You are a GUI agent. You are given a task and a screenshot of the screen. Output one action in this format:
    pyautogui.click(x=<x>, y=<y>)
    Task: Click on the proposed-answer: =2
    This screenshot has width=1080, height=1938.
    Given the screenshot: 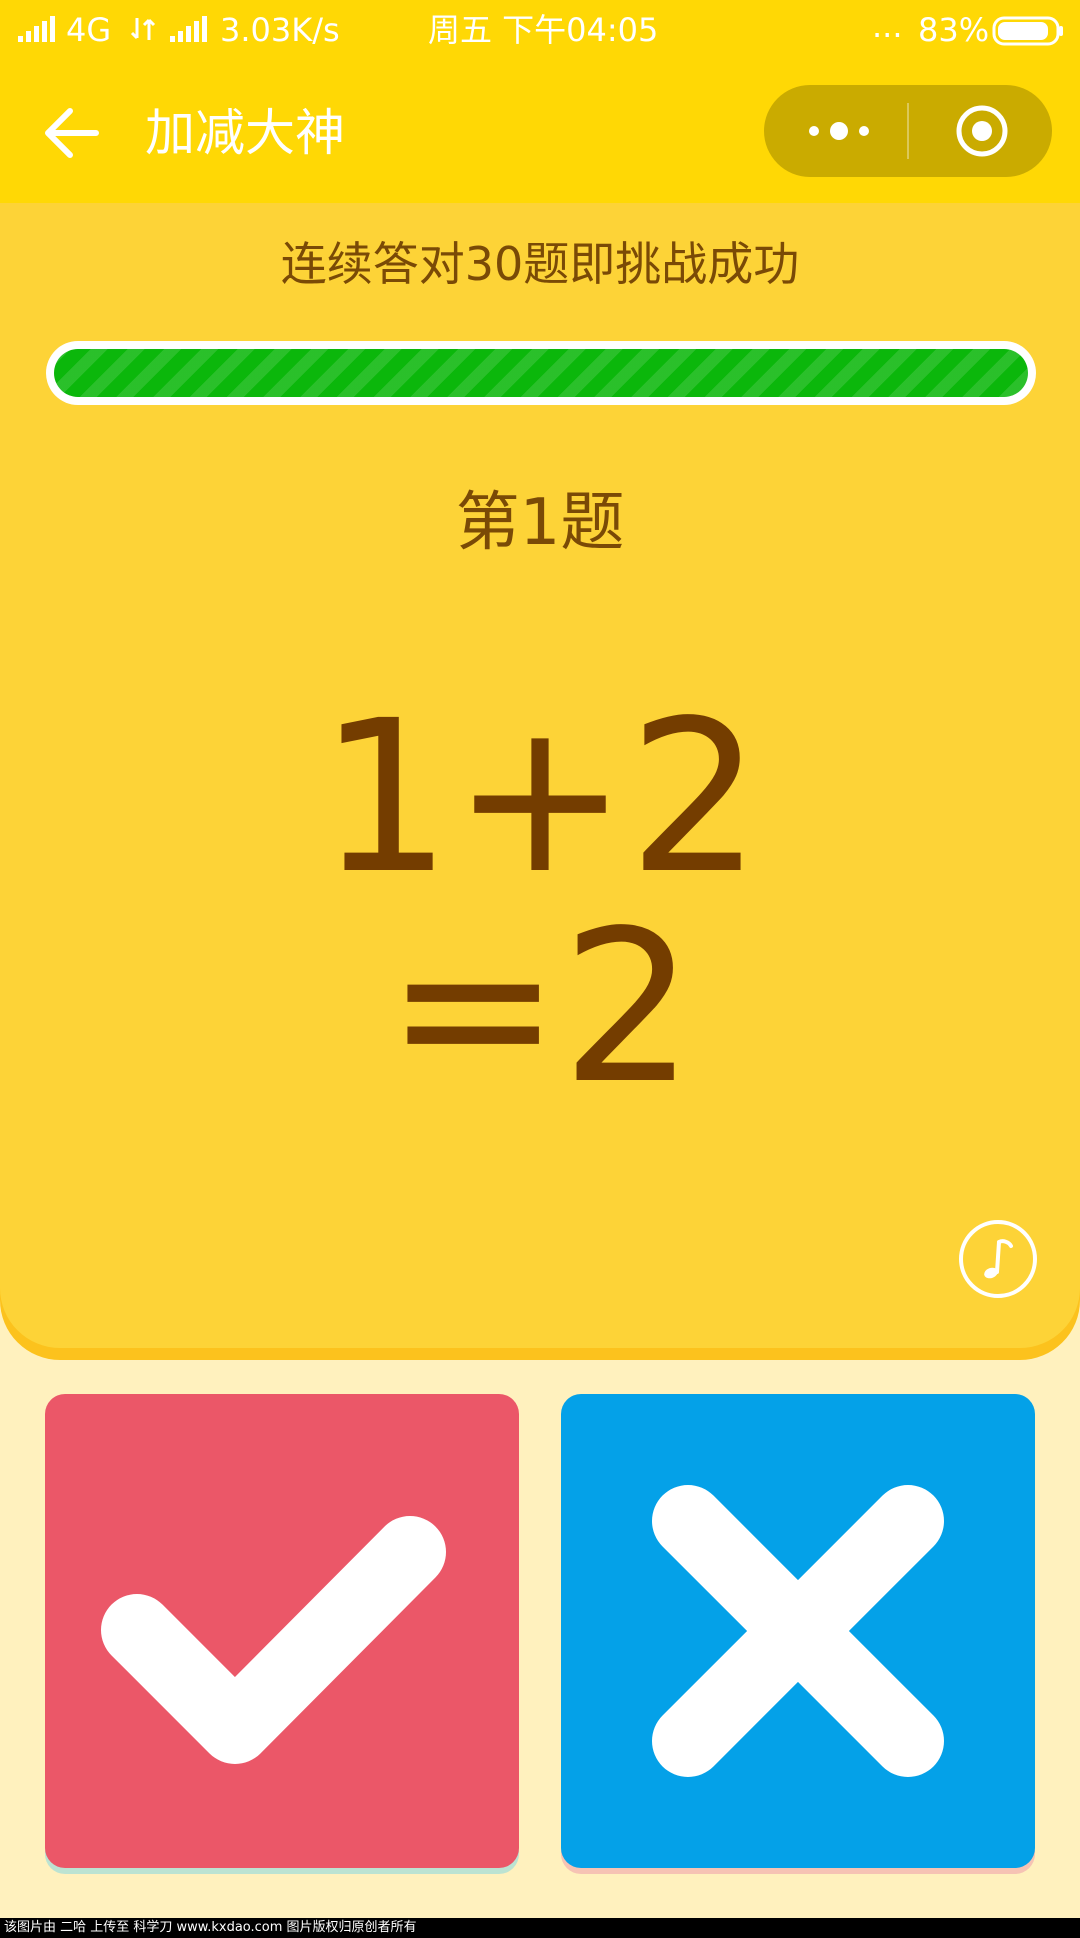 What is the action you would take?
    pyautogui.click(x=540, y=1007)
    